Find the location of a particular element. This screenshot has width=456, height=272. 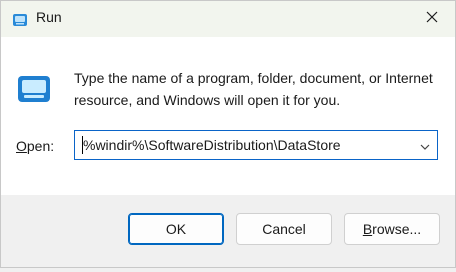

run-app-icon is located at coordinates (20, 20).